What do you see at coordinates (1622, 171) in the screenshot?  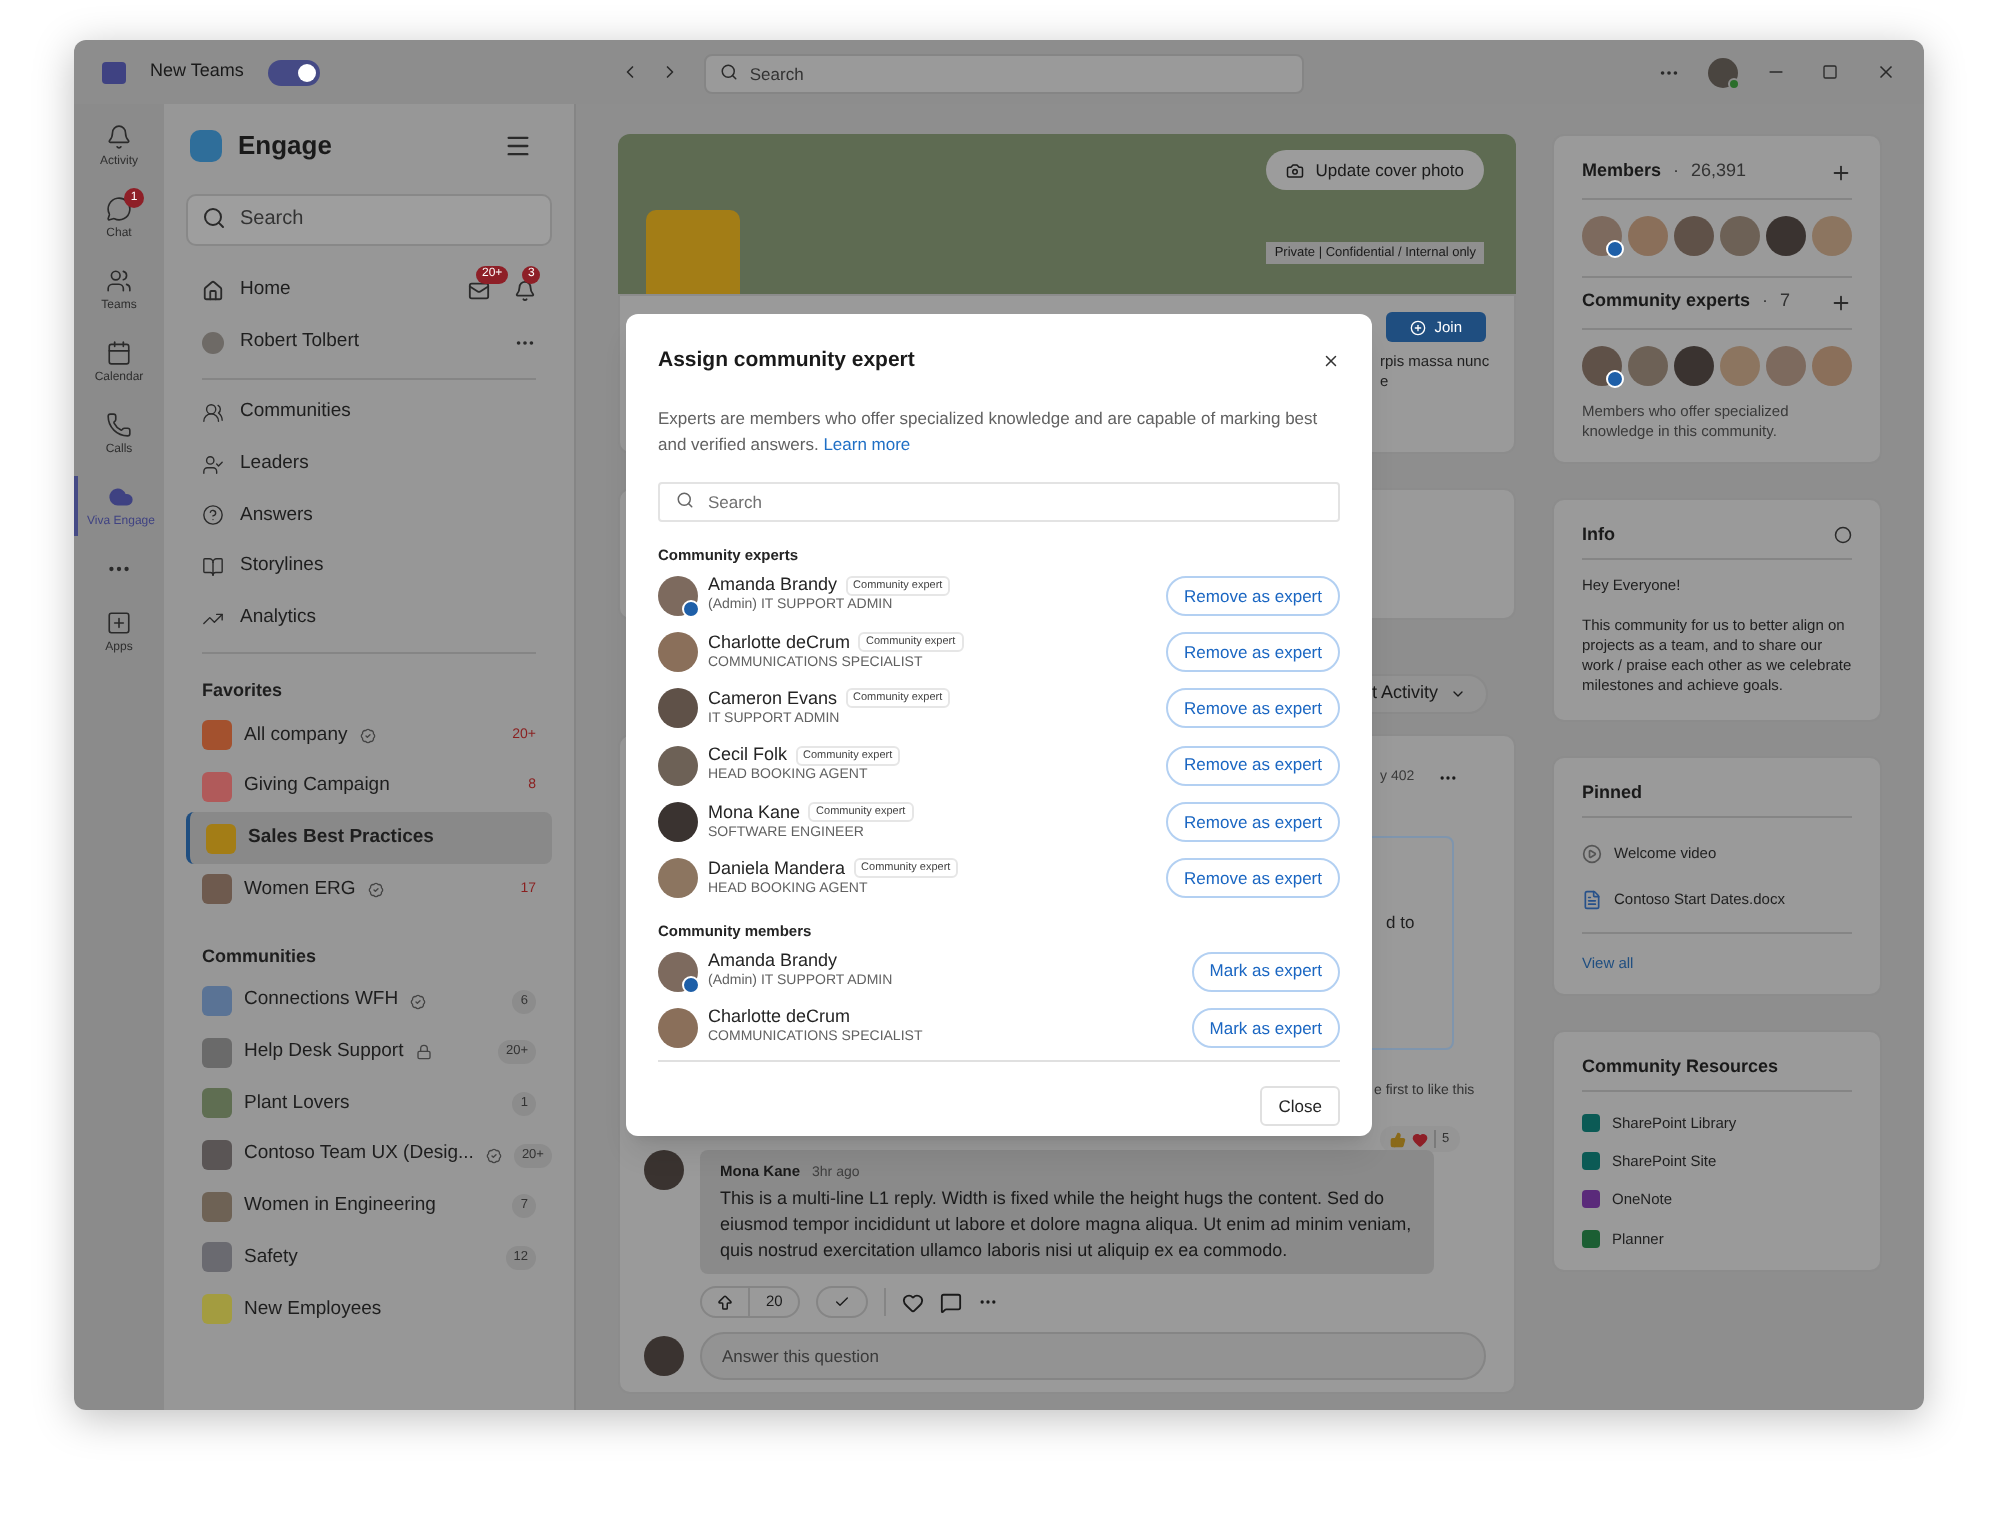 I see `card-title: Members` at bounding box center [1622, 171].